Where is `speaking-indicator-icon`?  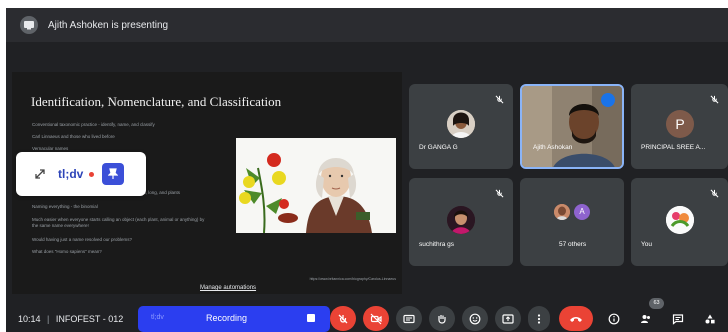
speaking-indicator-icon is located at coordinates (608, 100).